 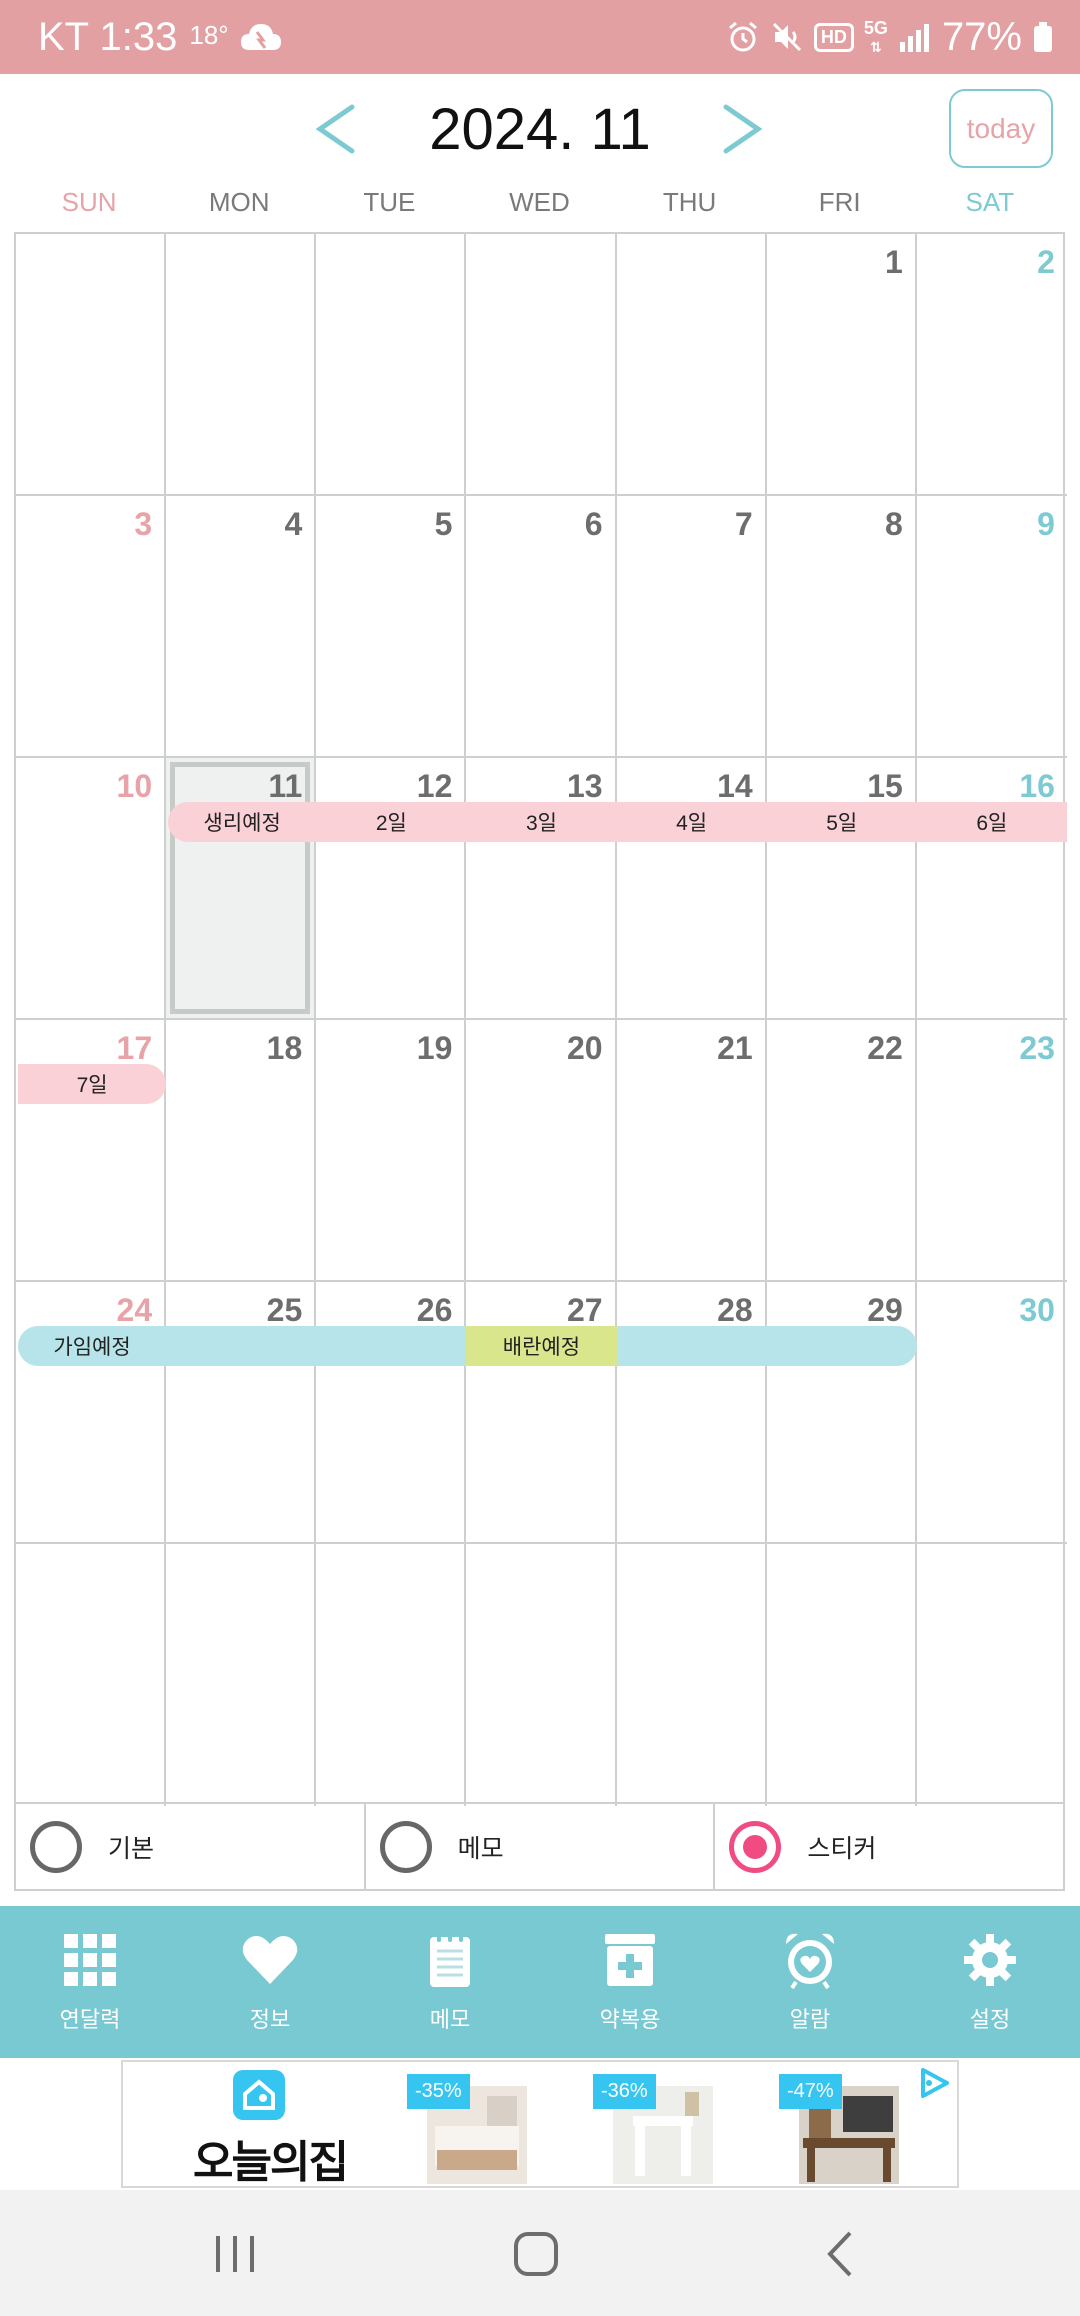 What do you see at coordinates (90, 1982) in the screenshot?
I see `nav-year-calendar: 연달력` at bounding box center [90, 1982].